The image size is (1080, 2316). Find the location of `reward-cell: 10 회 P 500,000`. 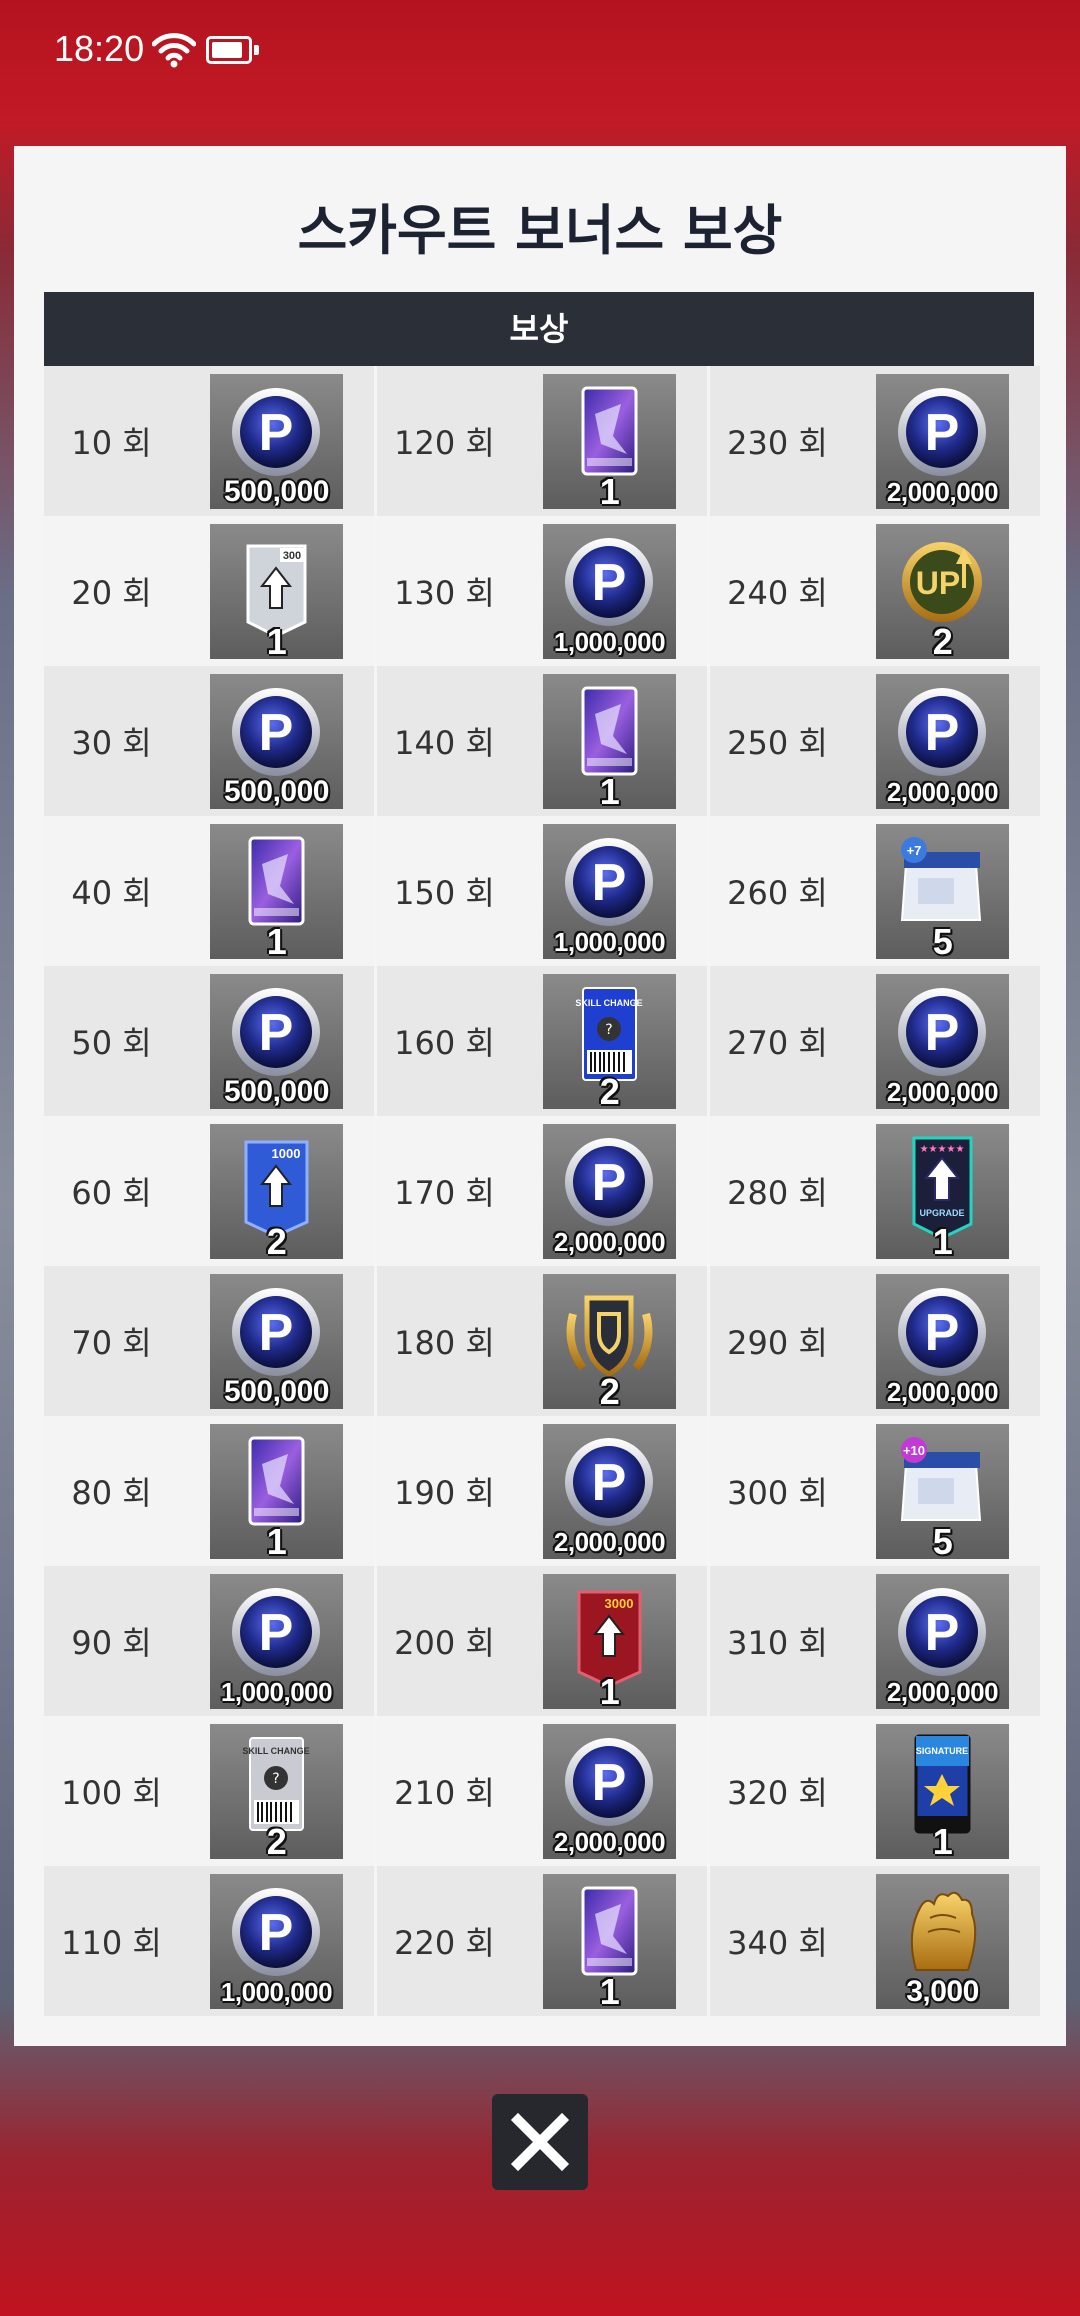

reward-cell: 10 회 P 500,000 is located at coordinates (209, 441).